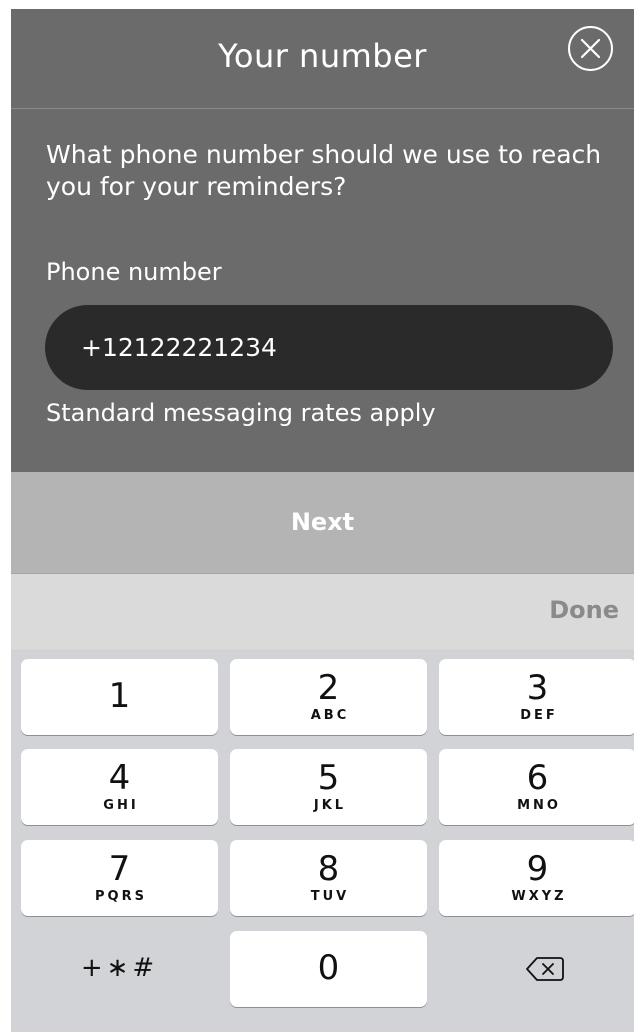 Image resolution: width=634 pixels, height=1032 pixels. I want to click on key-7: 7 PQRS, so click(119, 878).